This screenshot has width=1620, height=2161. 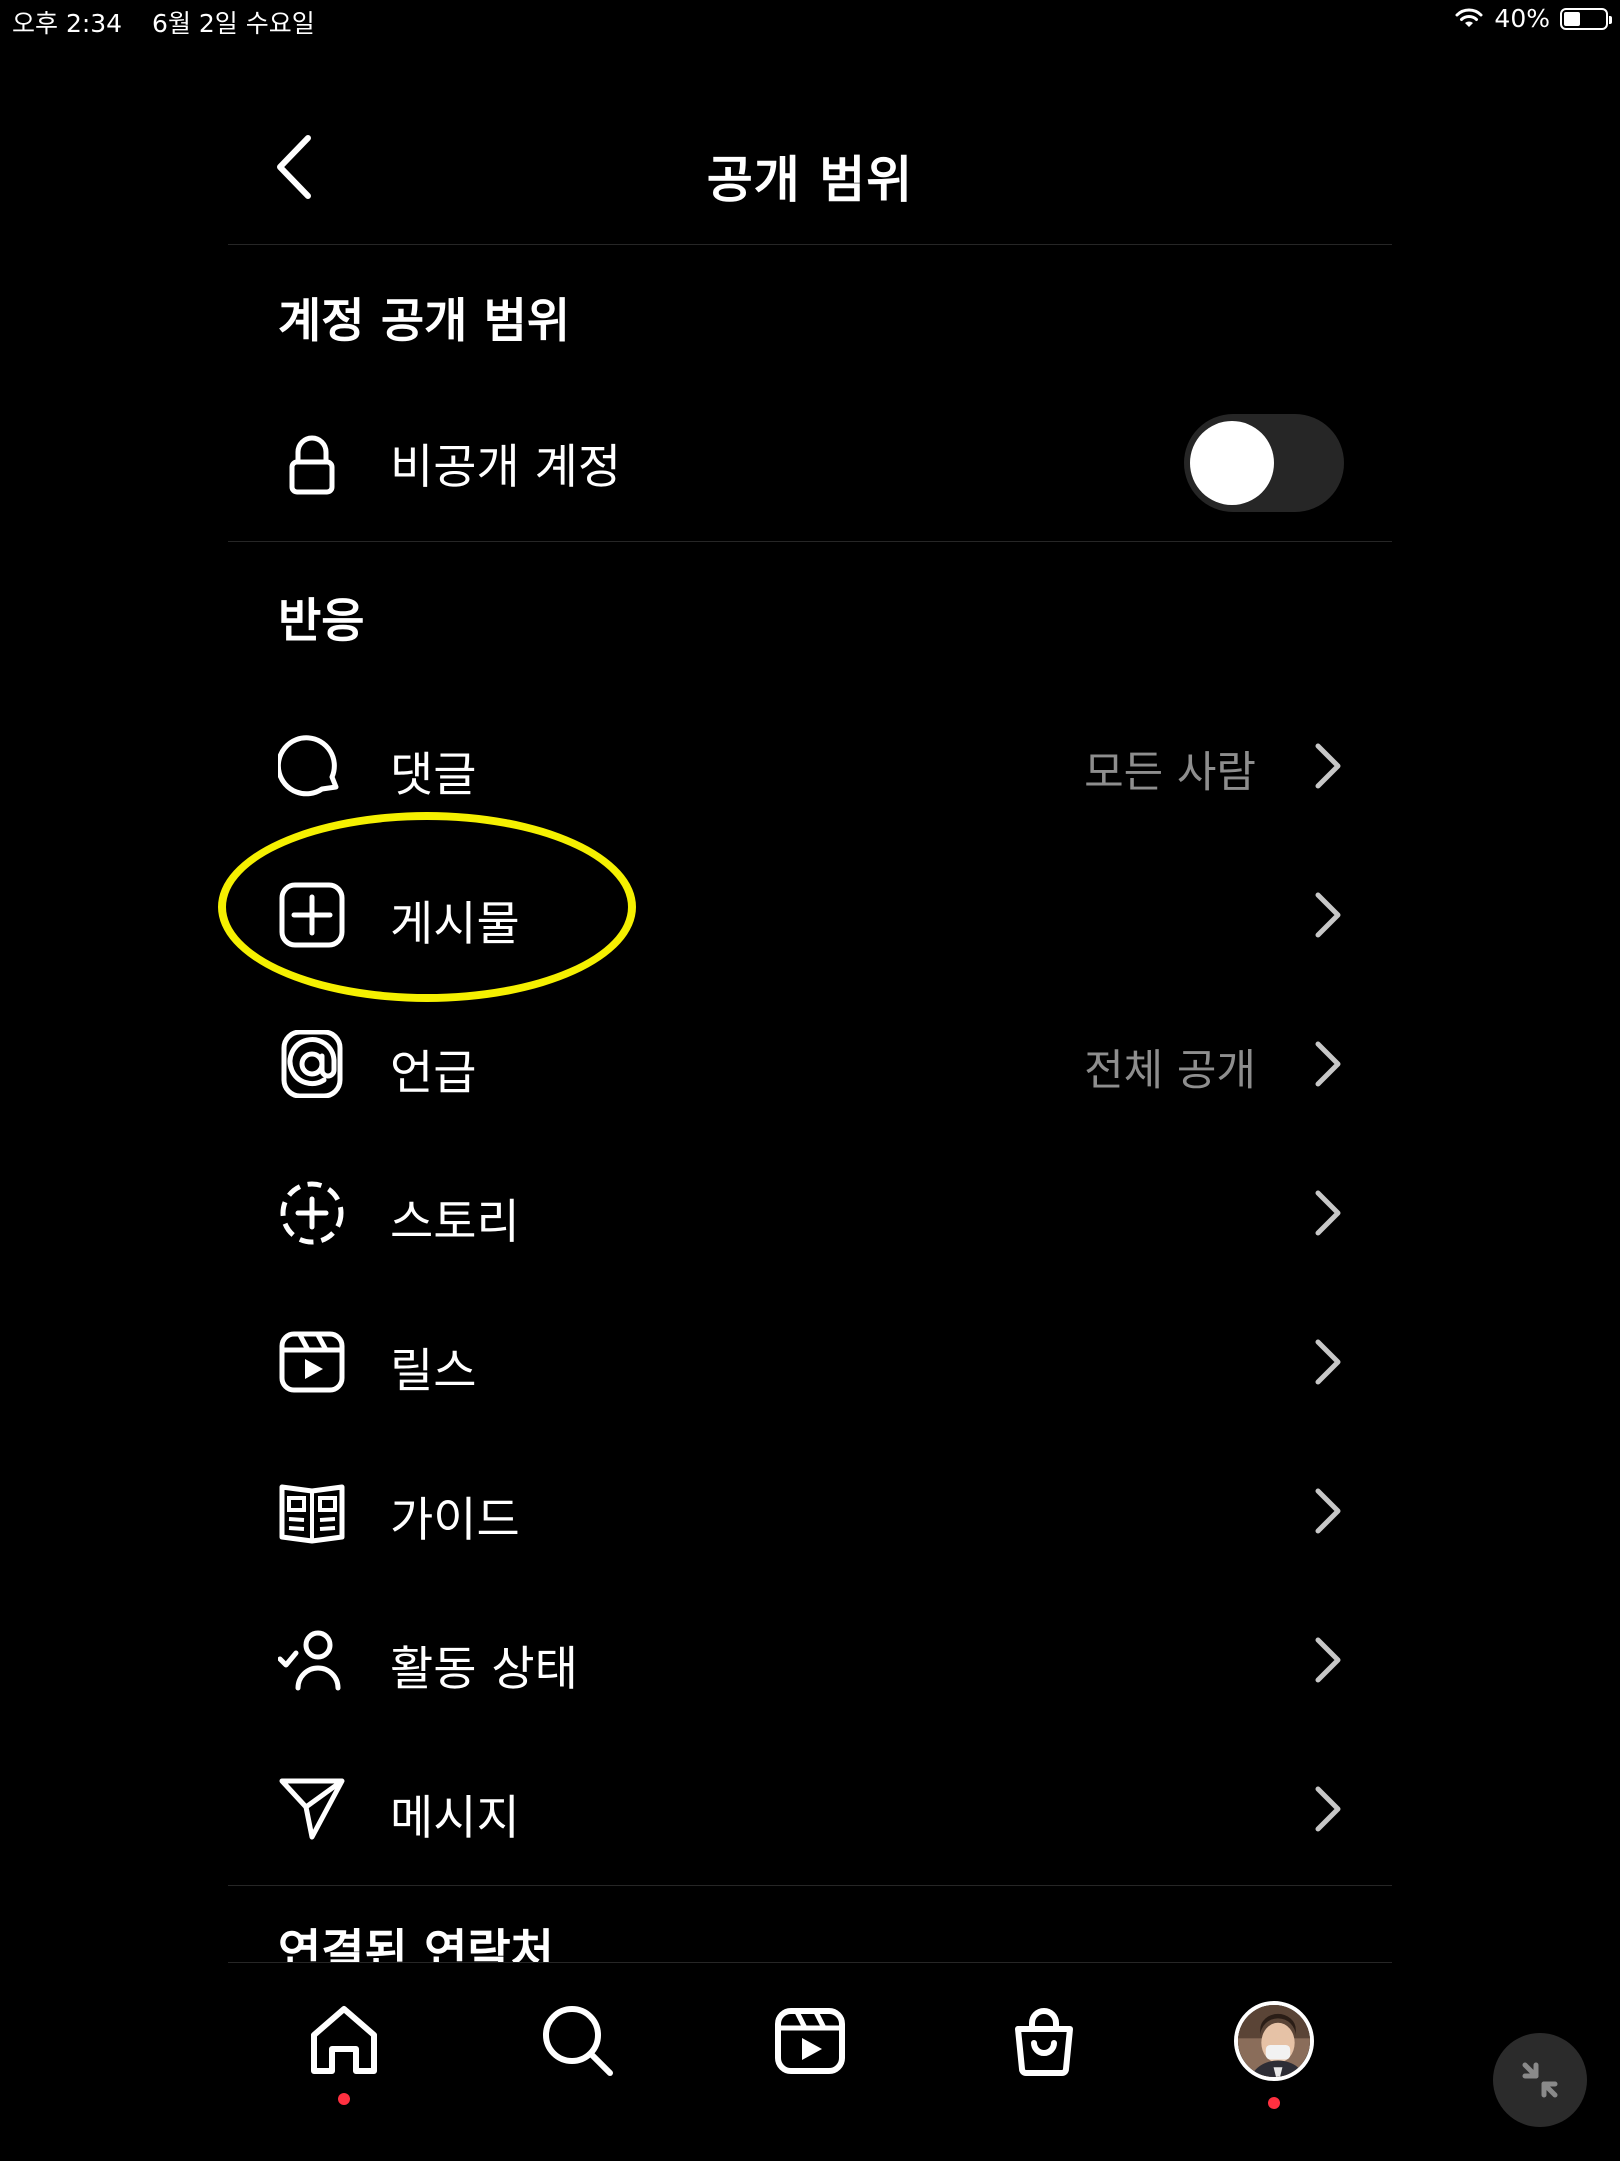 I want to click on shop-icon, so click(x=1044, y=2042).